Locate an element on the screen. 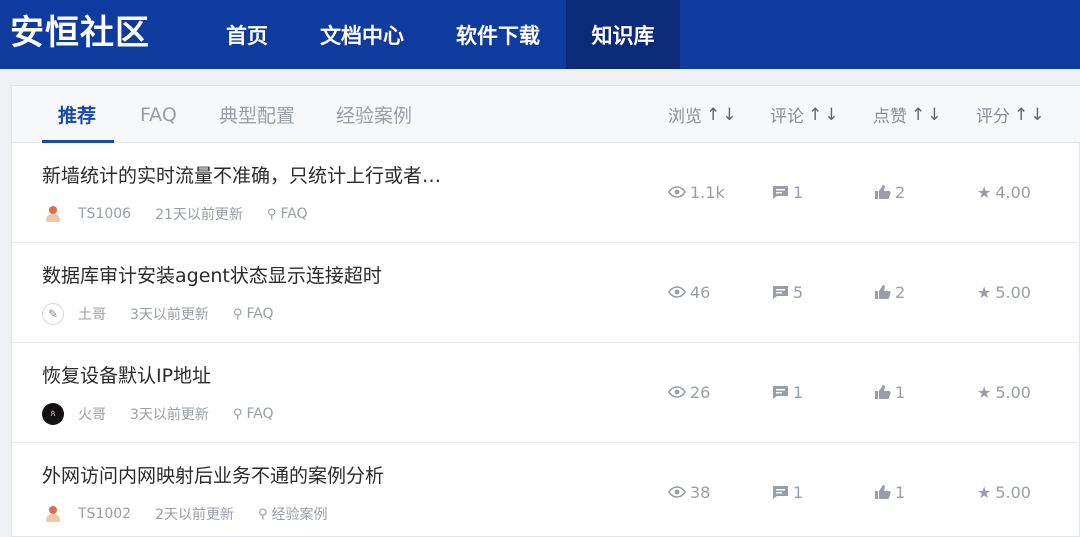 The height and width of the screenshot is (537, 1080). sort-comments-label: 评论 is located at coordinates (787, 117).